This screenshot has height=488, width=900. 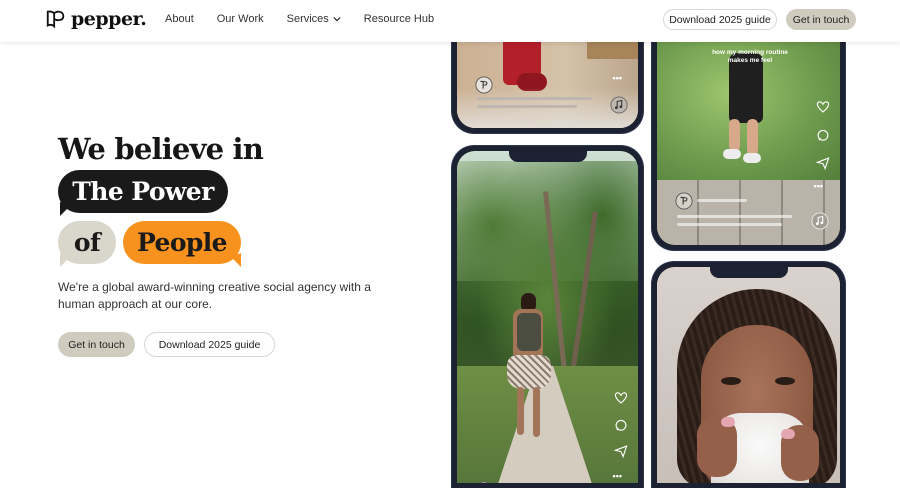 I want to click on logo-text: pepper., so click(x=109, y=19).